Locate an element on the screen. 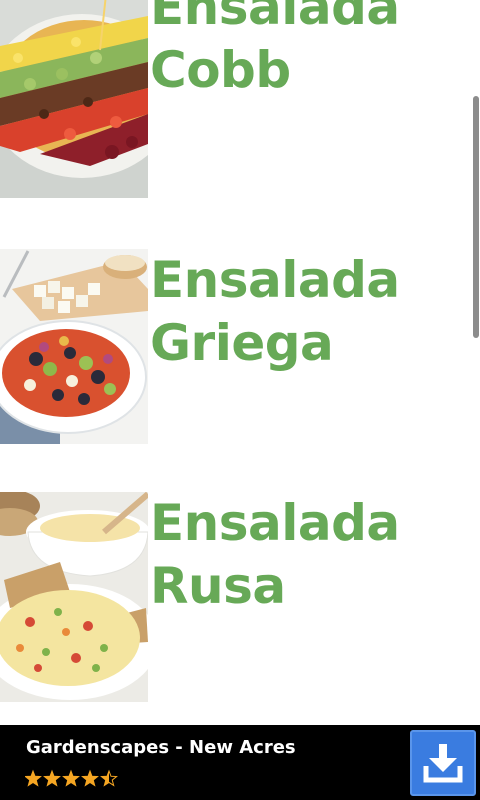  greek-salad-image is located at coordinates (74, 346).